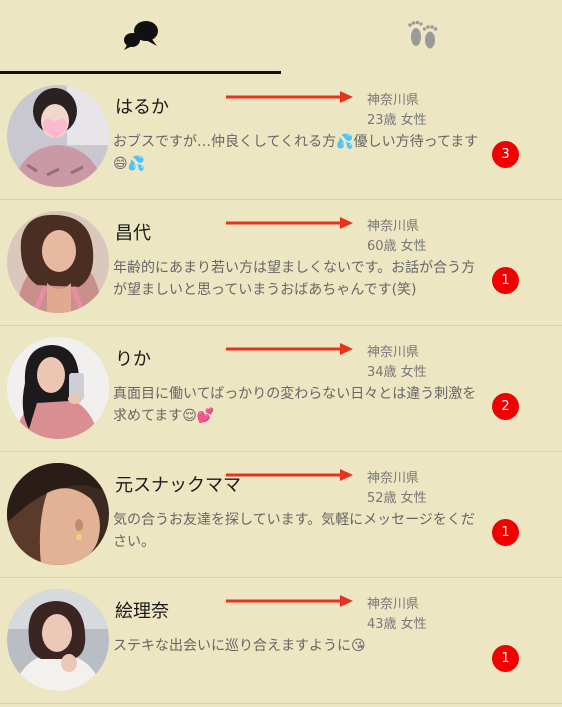 The width and height of the screenshot is (562, 707). Describe the element at coordinates (505, 406) in the screenshot. I see `unread-badge: 2` at that location.